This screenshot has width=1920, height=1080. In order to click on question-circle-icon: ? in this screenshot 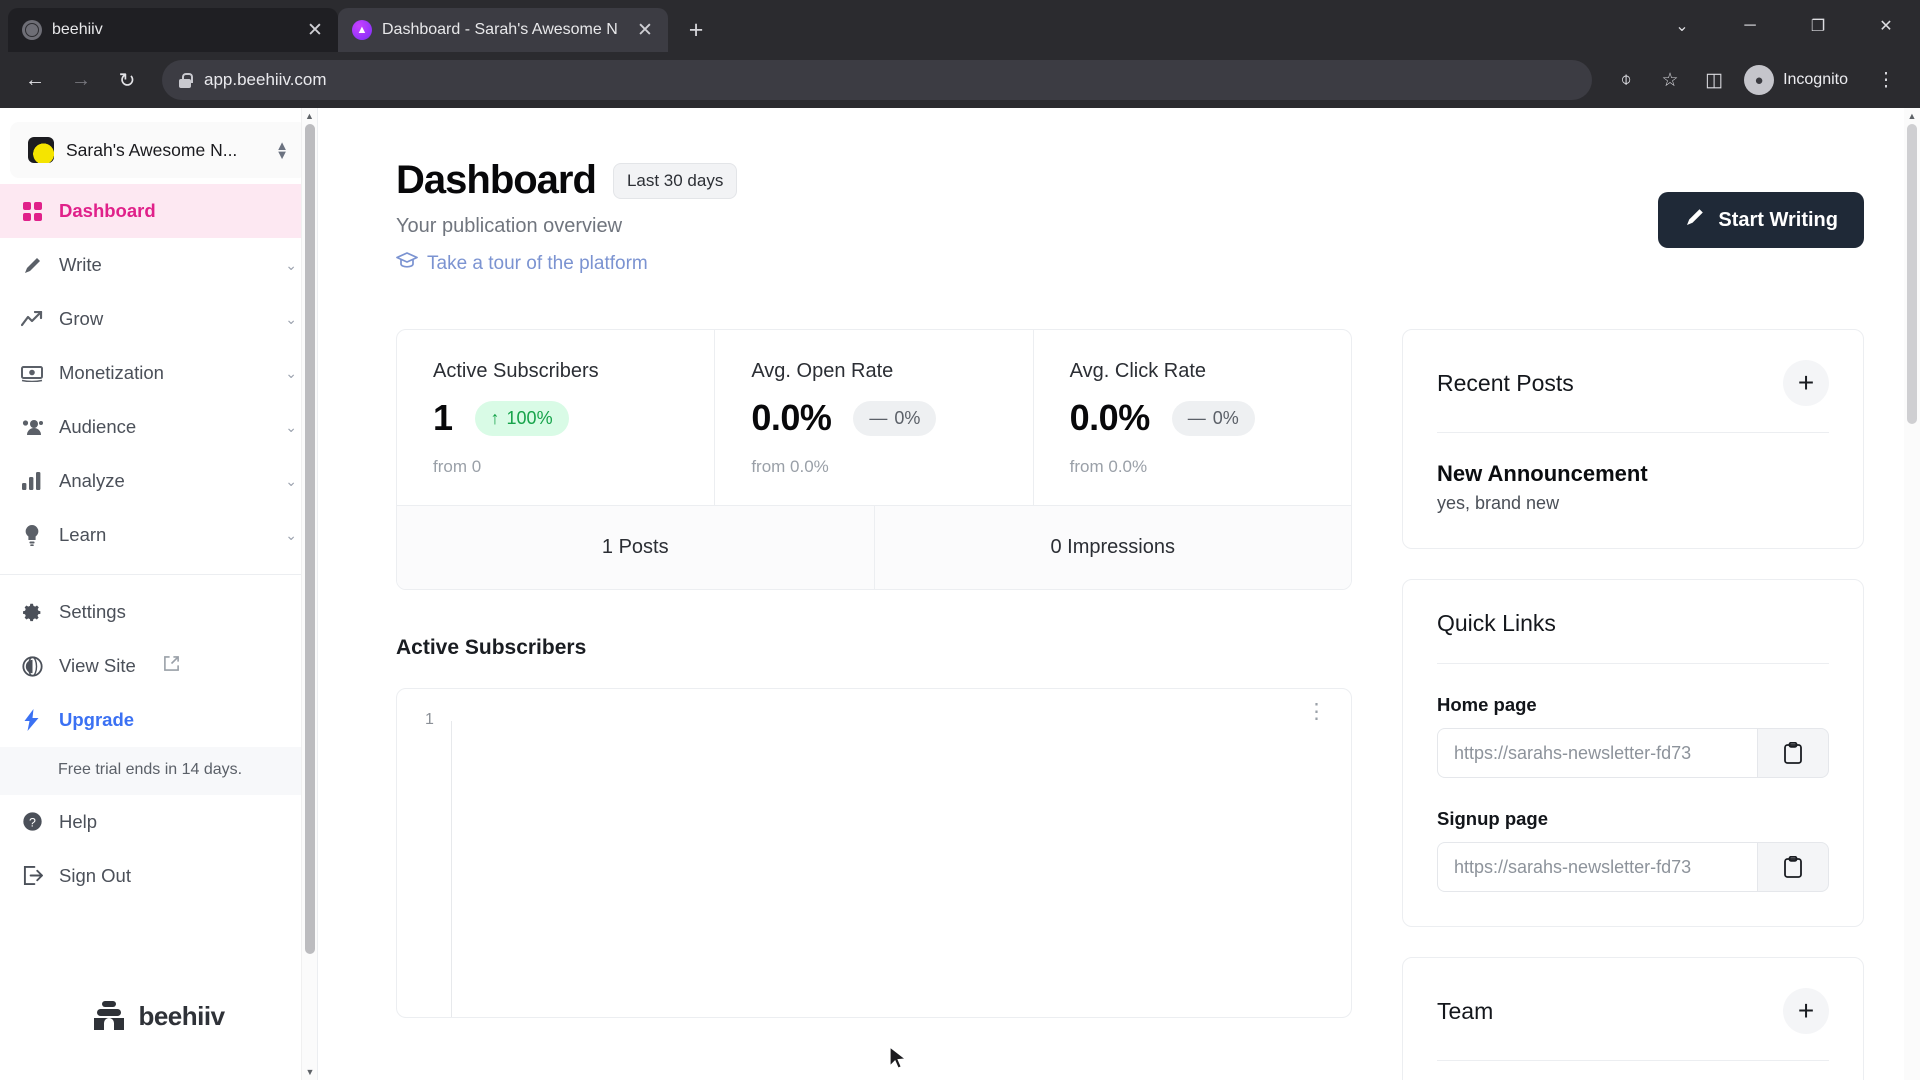, I will do `click(32, 821)`.